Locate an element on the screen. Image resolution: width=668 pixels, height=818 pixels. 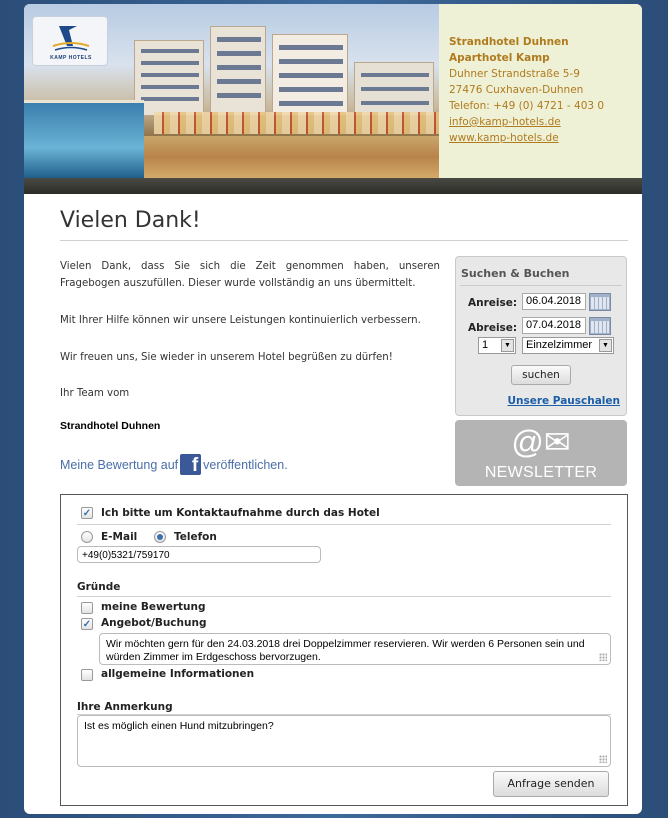
reason-info-checkbox is located at coordinates (87, 675).